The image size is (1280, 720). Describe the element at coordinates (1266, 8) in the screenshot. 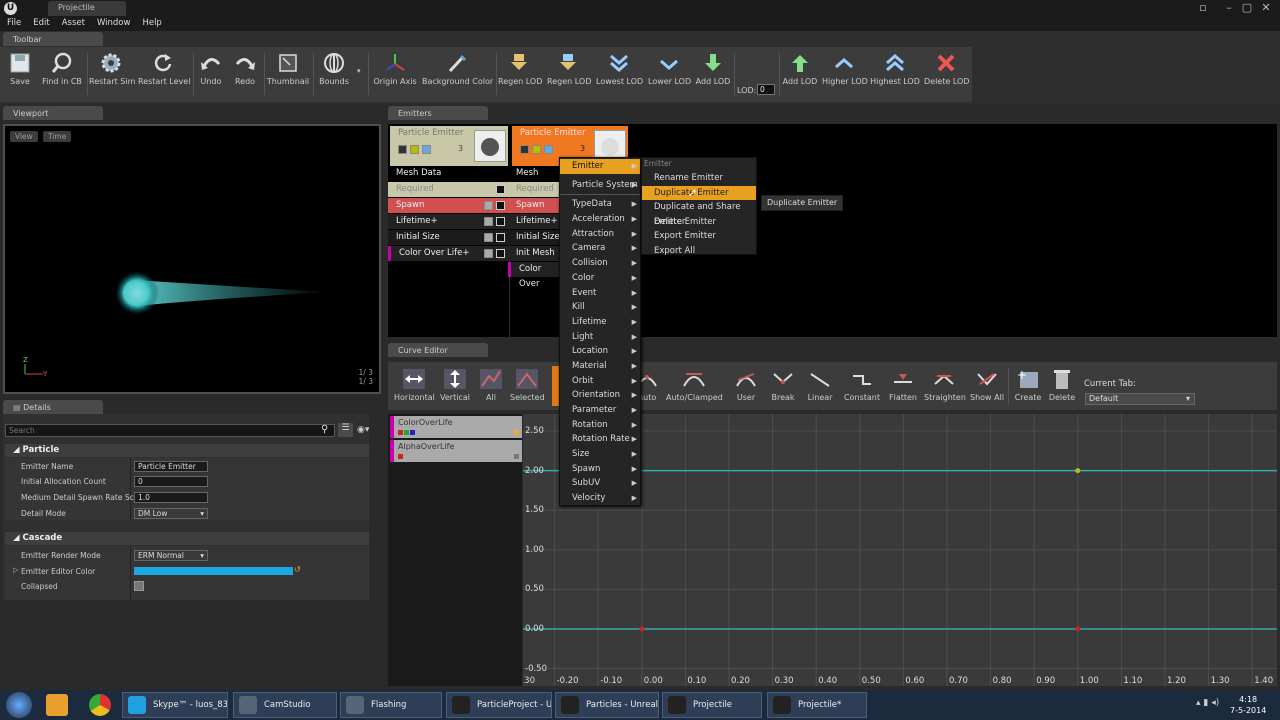

I see `close-icon: ✕` at that location.